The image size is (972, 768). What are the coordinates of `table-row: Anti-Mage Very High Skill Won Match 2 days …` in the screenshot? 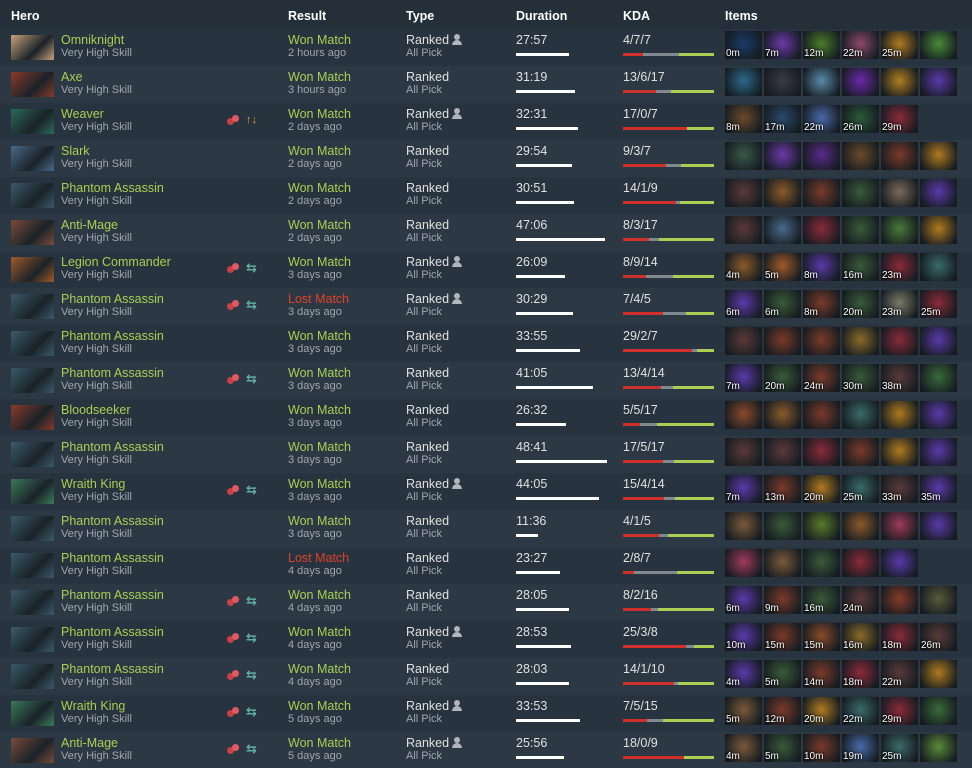 It's located at (486, 232).